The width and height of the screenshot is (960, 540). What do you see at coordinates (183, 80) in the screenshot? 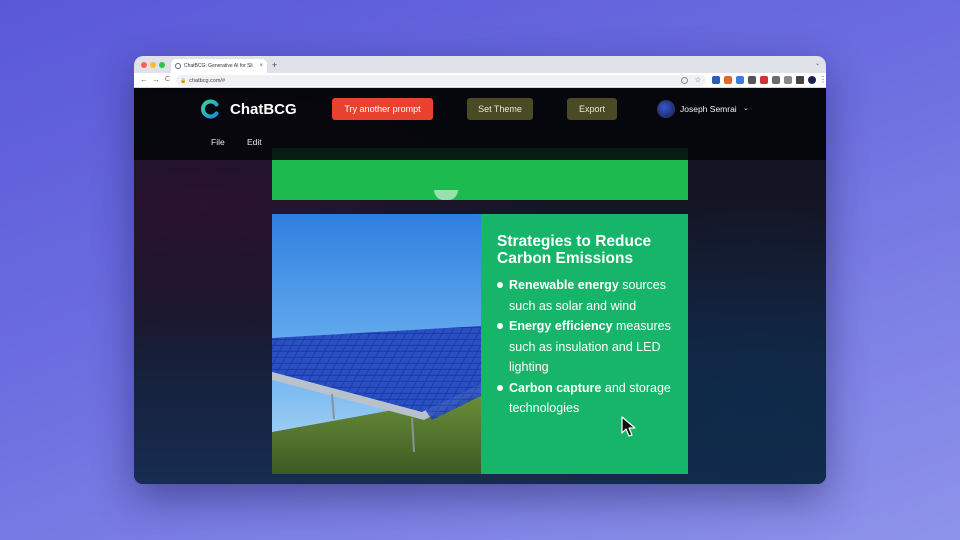
I see `lock-icon: 🔒` at bounding box center [183, 80].